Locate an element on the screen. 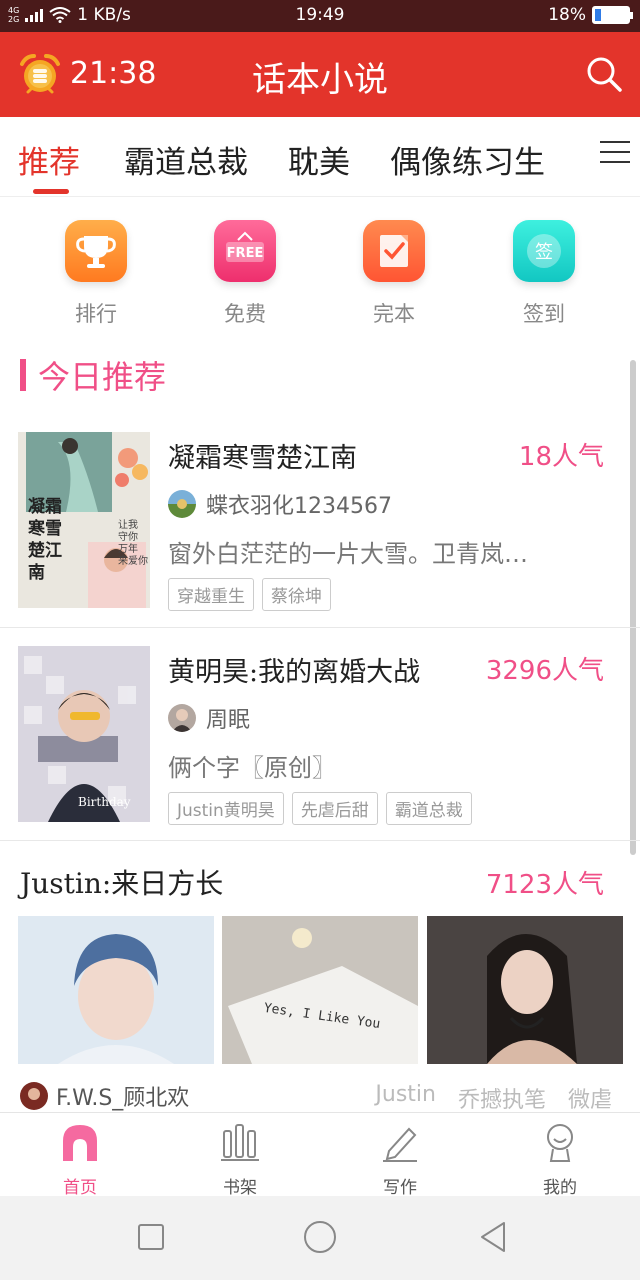  search-icon is located at coordinates (604, 74).